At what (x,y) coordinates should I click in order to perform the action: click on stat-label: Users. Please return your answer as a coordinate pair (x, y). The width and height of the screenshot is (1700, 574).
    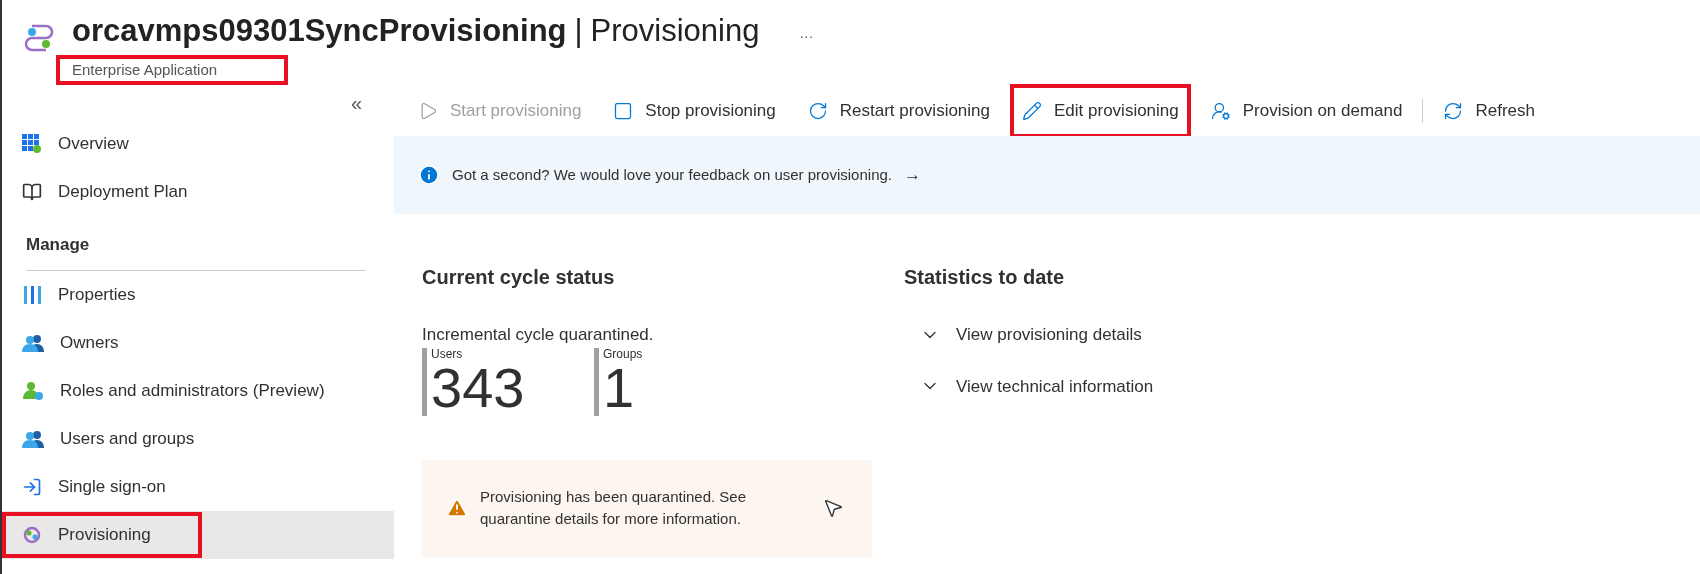
    Looking at the image, I should click on (447, 353).